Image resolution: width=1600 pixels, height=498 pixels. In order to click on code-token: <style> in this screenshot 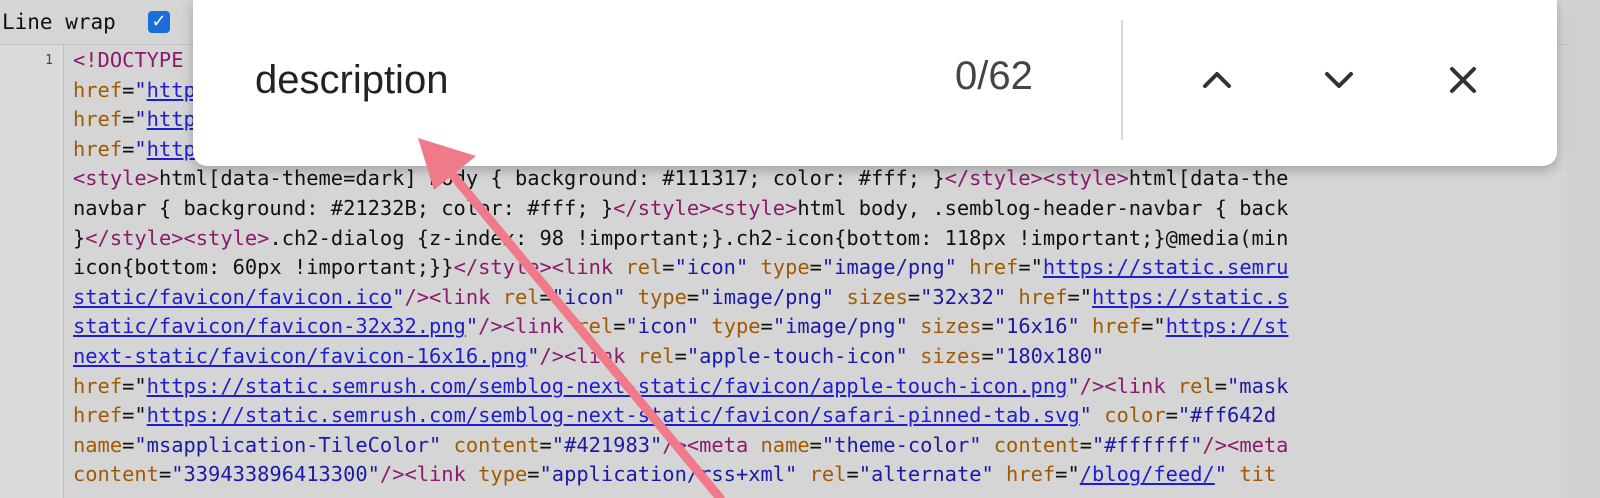, I will do `click(116, 178)`.